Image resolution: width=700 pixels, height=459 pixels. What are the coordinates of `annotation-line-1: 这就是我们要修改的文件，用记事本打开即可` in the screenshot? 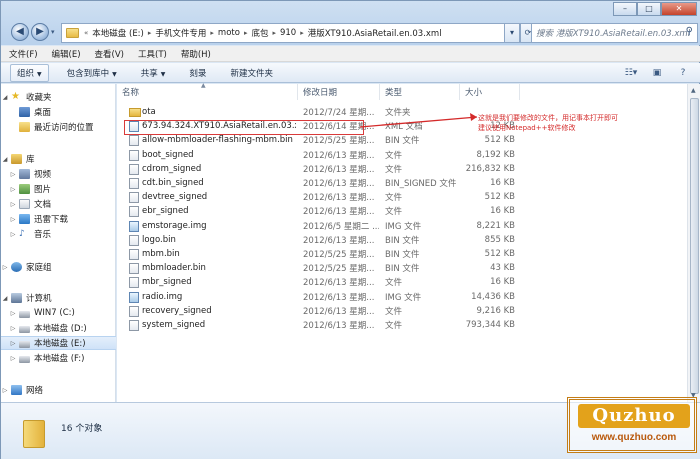 It's located at (548, 118).